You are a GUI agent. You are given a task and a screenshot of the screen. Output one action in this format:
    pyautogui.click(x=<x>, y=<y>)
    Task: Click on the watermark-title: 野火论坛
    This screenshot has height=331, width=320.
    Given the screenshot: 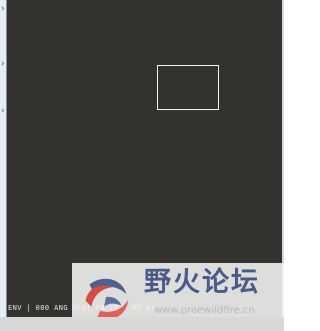 What is the action you would take?
    pyautogui.click(x=202, y=282)
    